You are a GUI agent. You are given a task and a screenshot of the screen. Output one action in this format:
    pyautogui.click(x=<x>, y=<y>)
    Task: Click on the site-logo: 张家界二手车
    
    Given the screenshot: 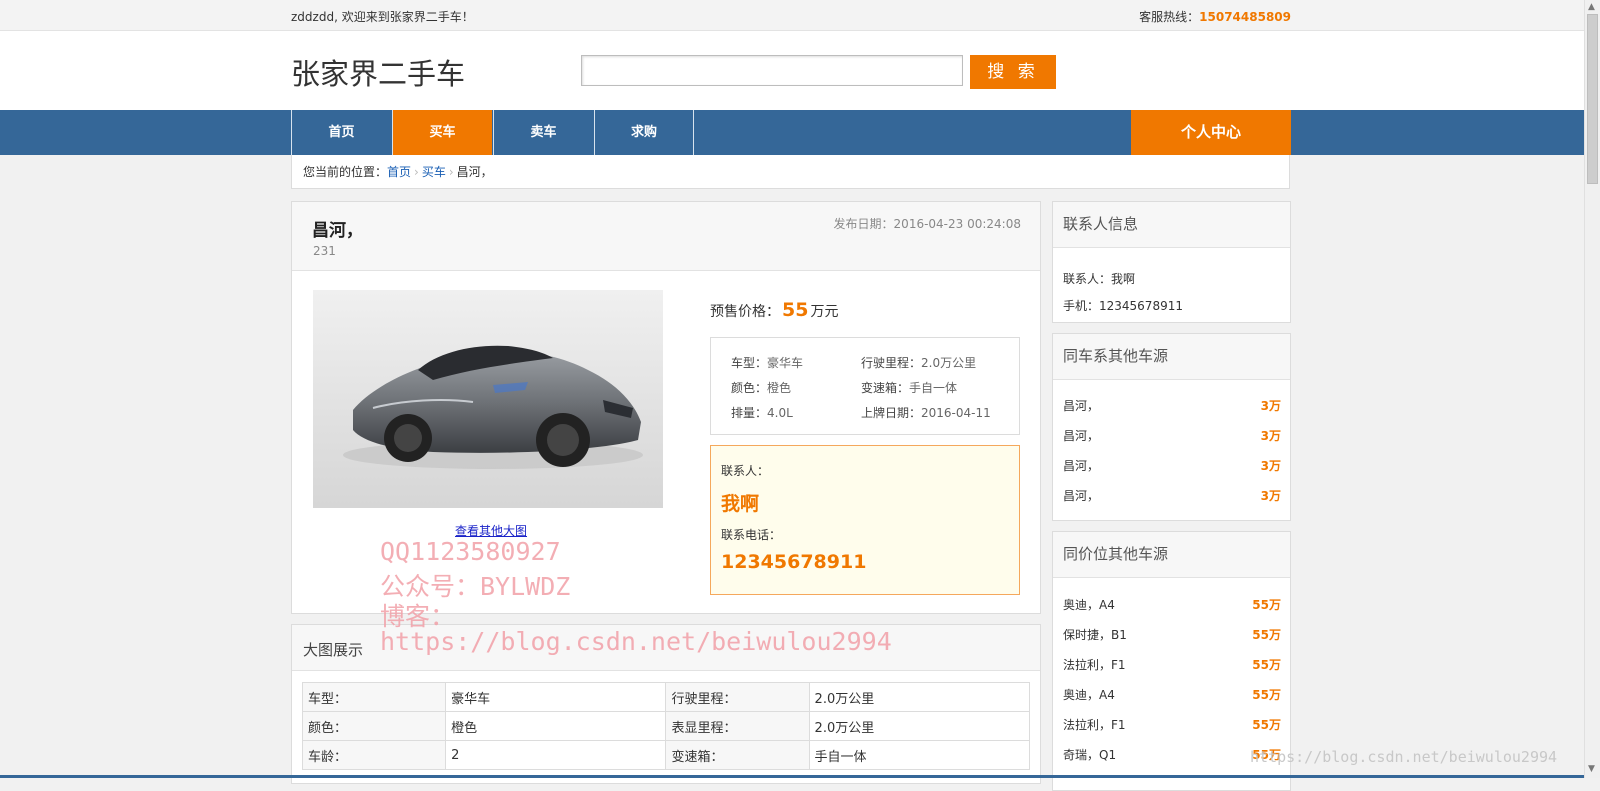 What is the action you would take?
    pyautogui.click(x=378, y=72)
    